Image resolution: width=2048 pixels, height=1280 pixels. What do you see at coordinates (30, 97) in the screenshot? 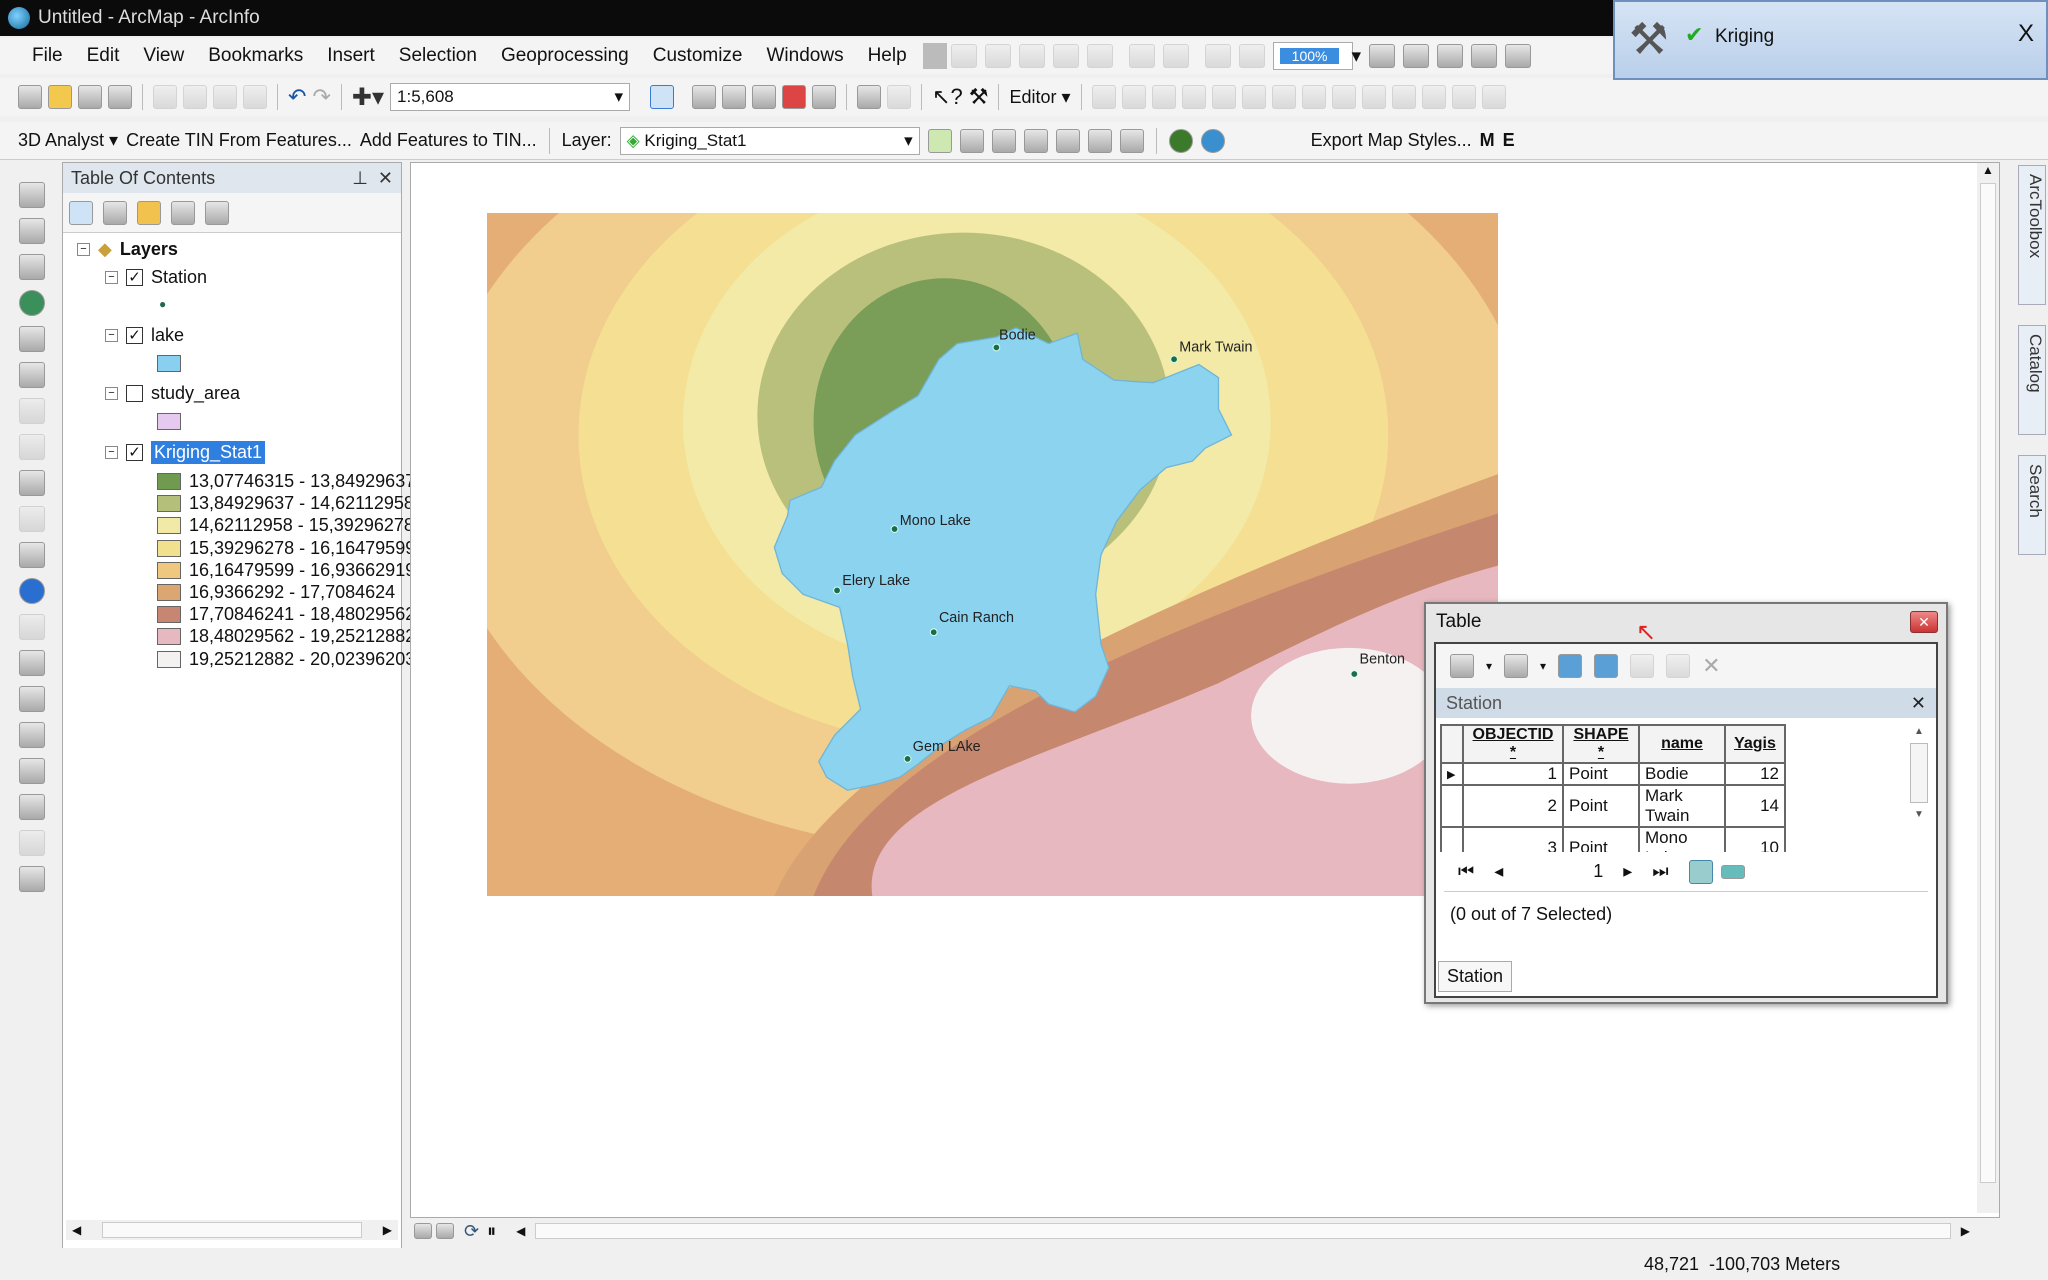
I see `new-document-icon` at bounding box center [30, 97].